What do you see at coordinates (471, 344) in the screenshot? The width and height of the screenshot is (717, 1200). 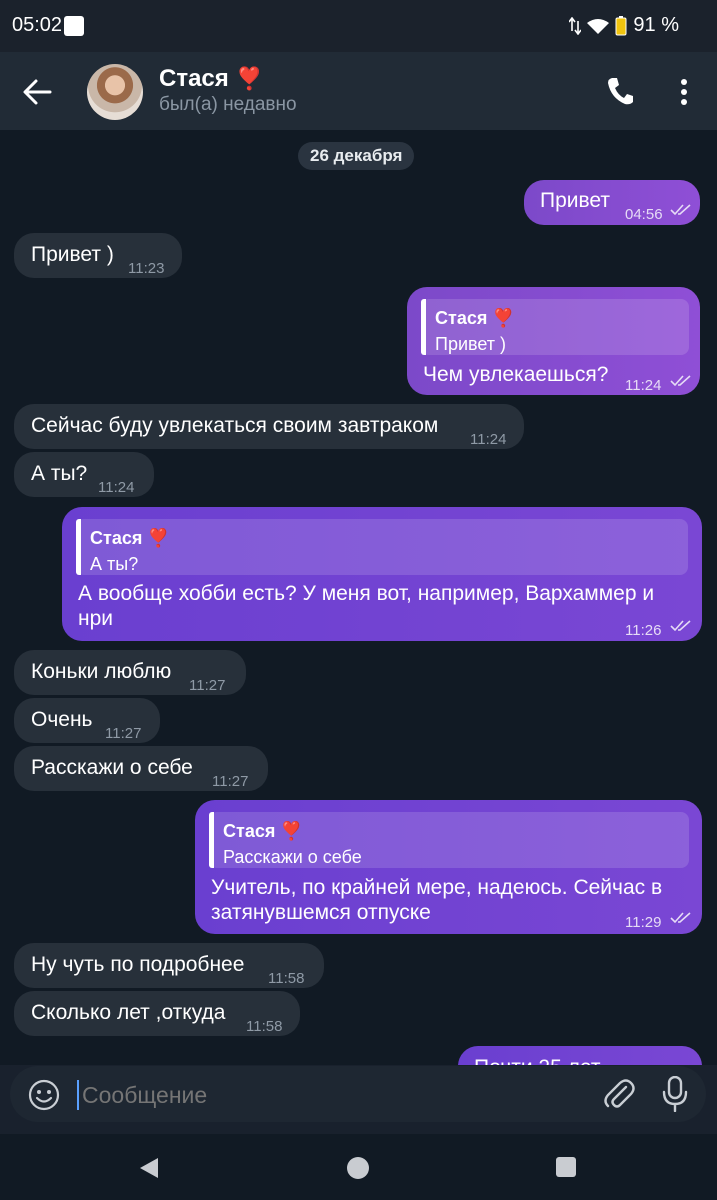 I see `reply-text: Привет )` at bounding box center [471, 344].